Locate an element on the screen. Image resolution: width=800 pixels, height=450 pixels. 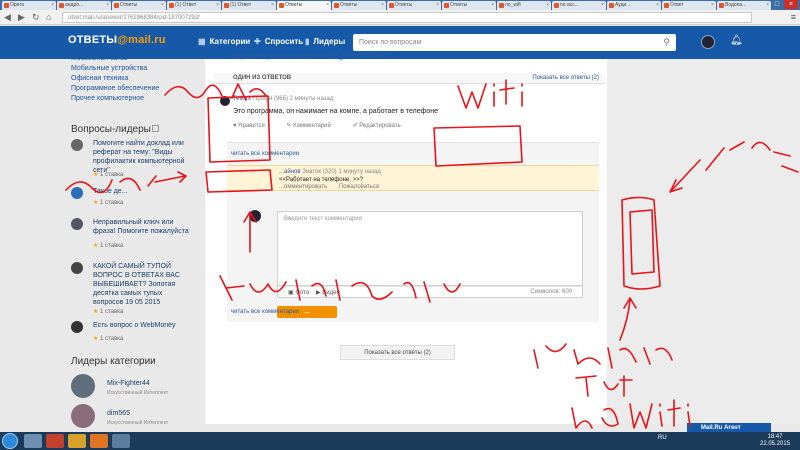
nav-ask-label: Спросить is located at coordinates (284, 41).